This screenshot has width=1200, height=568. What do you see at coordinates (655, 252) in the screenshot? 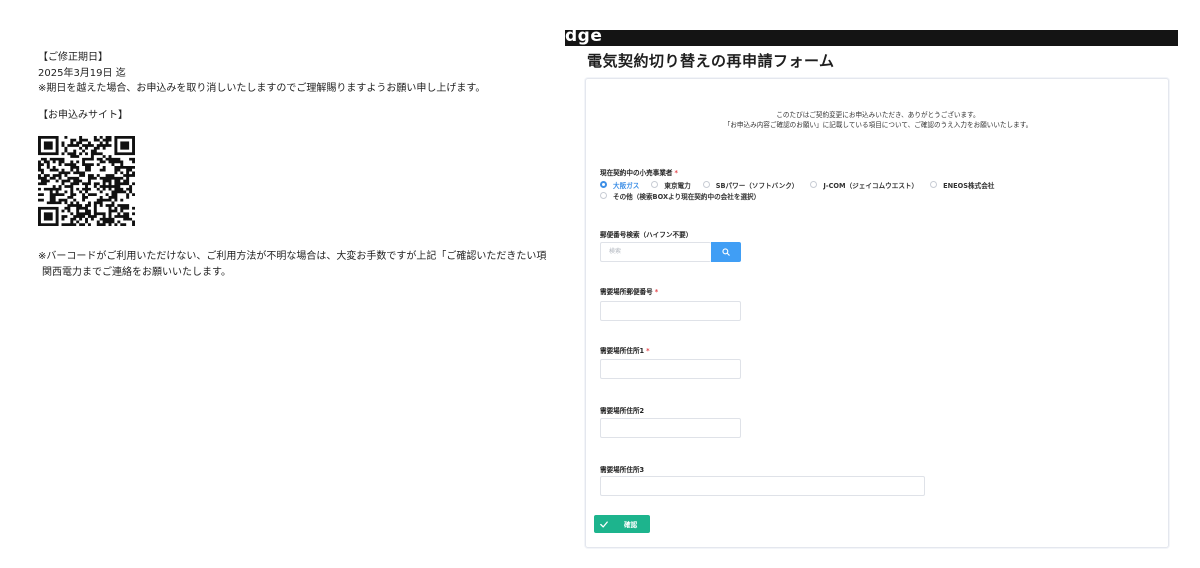
I see `postal-search-input: 検索` at bounding box center [655, 252].